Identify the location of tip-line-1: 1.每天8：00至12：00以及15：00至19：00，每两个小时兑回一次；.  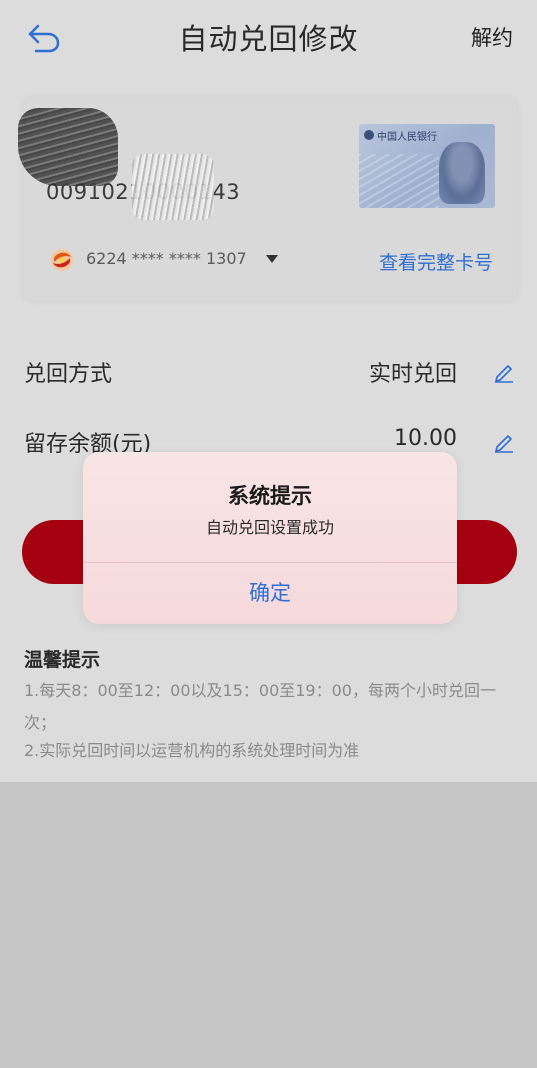
(260, 706).